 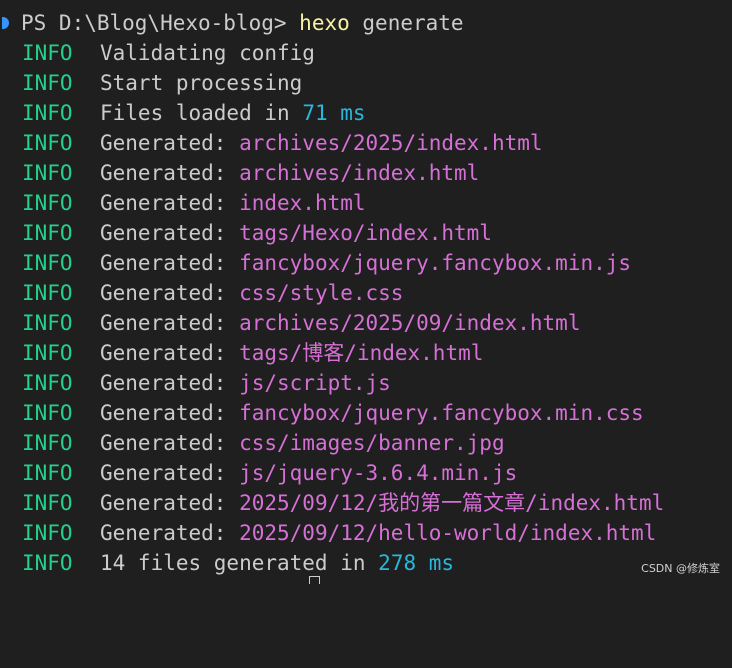 What do you see at coordinates (448, 533) in the screenshot?
I see `generated-path: 2025/09/12/hello-world/index.html` at bounding box center [448, 533].